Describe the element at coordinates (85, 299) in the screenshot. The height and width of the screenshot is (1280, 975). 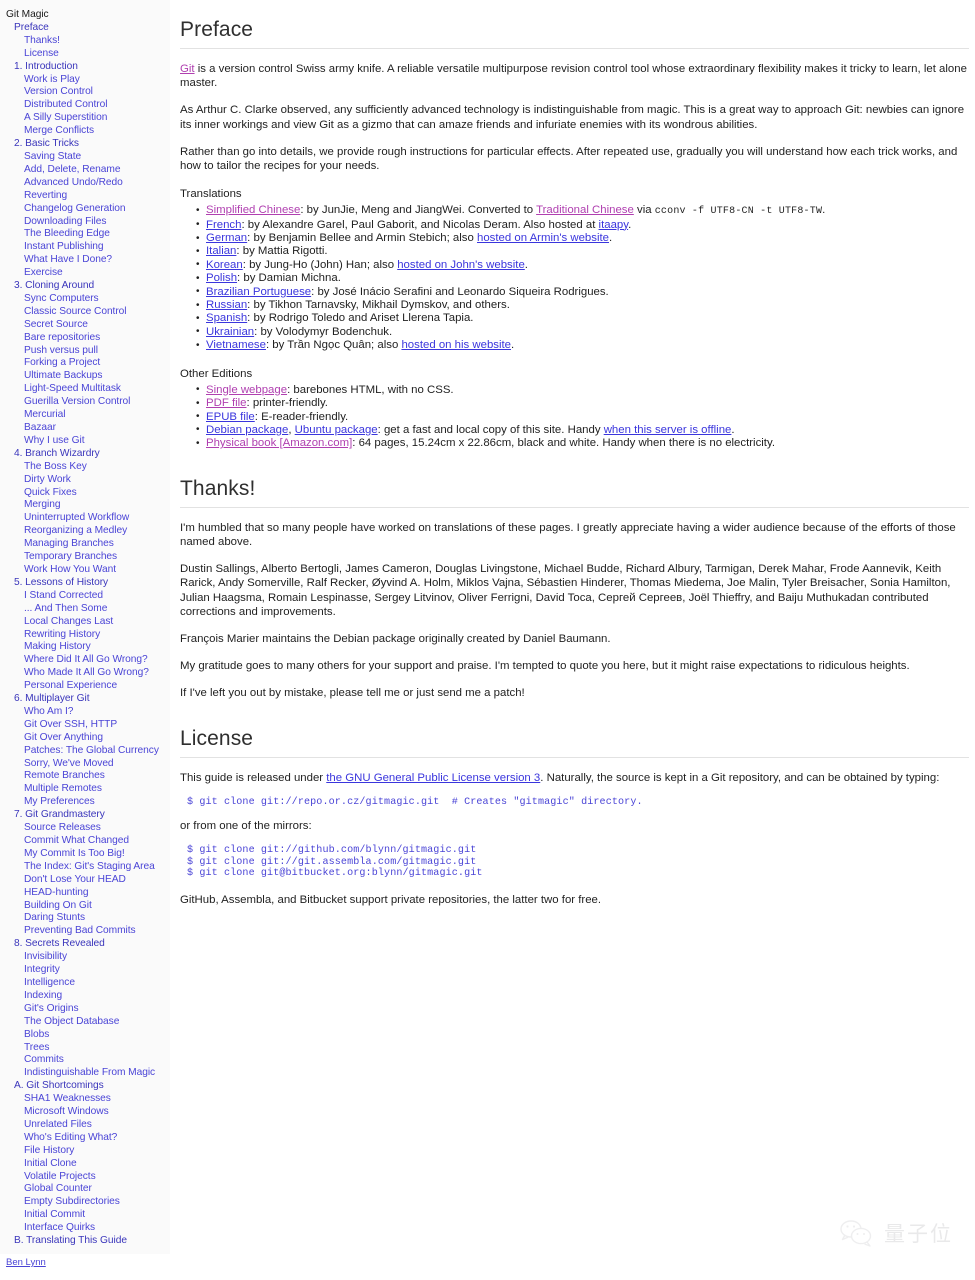
I see `toc-item-sync-computers: Sync Computers` at that location.